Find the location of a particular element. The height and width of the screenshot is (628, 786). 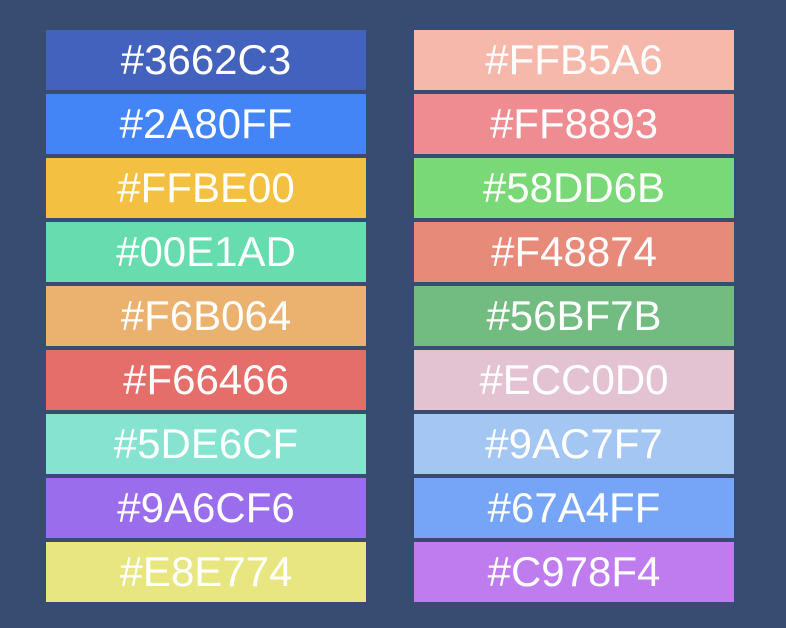

color-swatch: #F48874 is located at coordinates (574, 252).